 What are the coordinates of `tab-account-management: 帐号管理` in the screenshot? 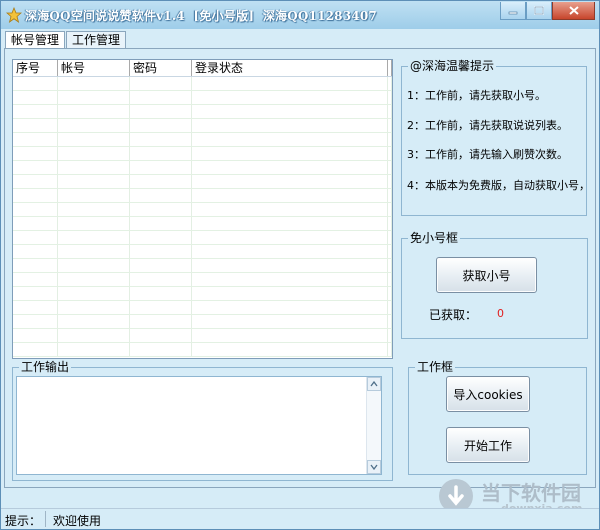 It's located at (35, 40).